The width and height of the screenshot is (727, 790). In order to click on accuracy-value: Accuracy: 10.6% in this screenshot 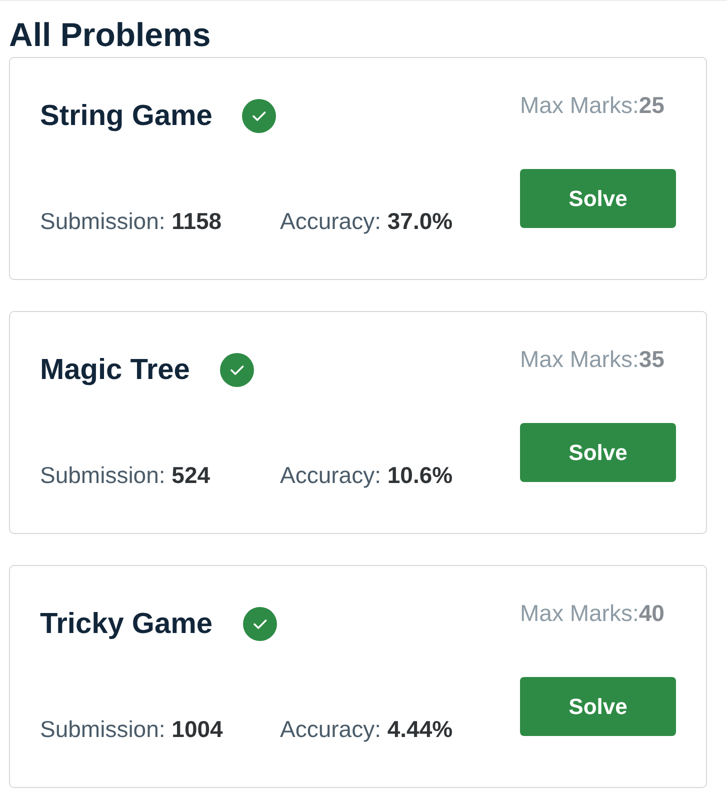, I will do `click(366, 475)`.